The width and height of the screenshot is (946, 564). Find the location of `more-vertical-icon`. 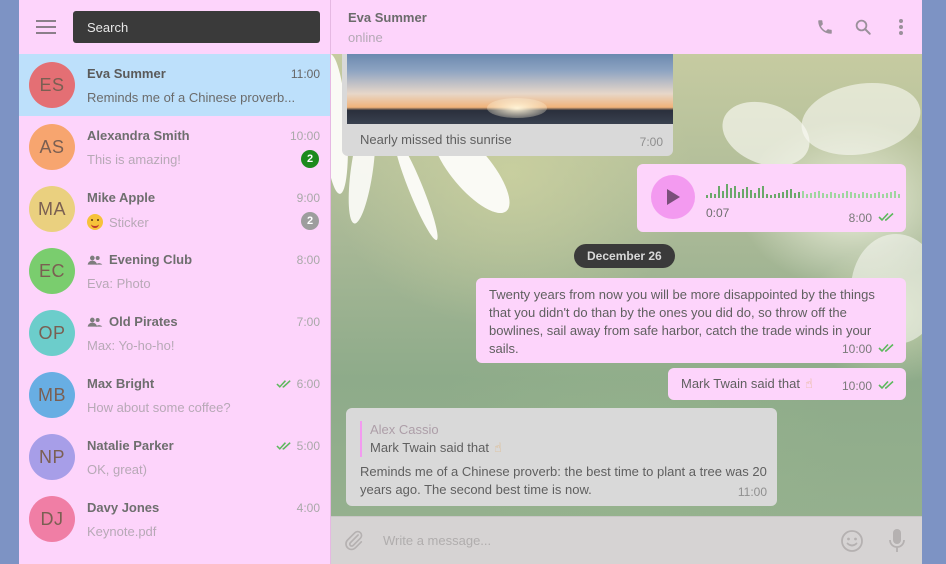

more-vertical-icon is located at coordinates (901, 27).